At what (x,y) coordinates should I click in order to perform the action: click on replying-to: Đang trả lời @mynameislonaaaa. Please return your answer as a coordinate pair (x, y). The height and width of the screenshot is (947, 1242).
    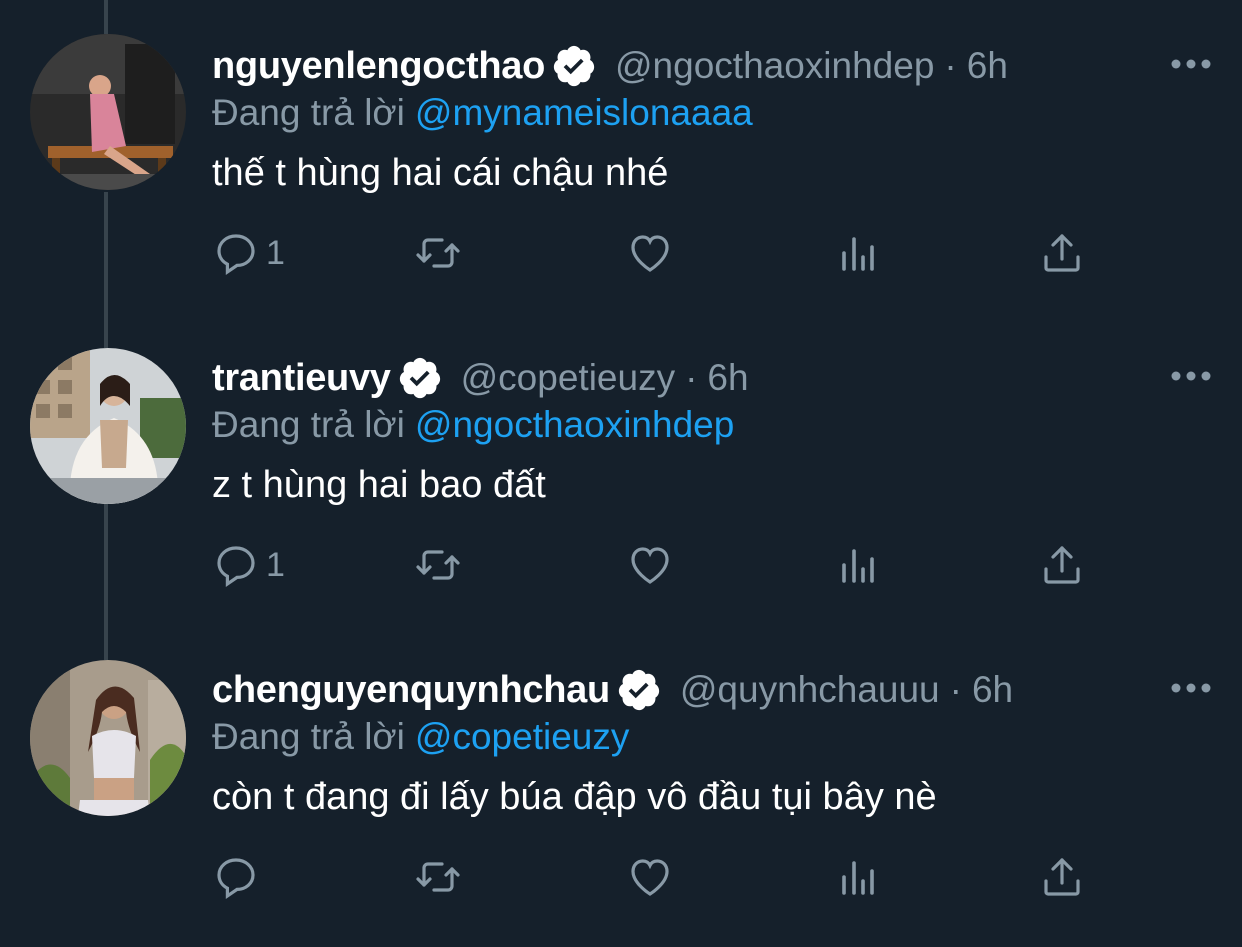
    Looking at the image, I should click on (482, 113).